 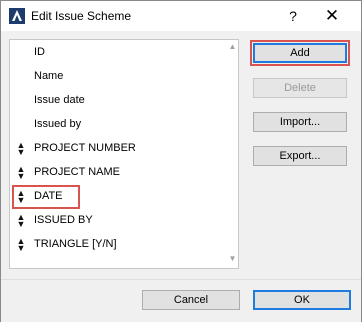 What do you see at coordinates (58, 124) in the screenshot?
I see `list-item-label: Issued by` at bounding box center [58, 124].